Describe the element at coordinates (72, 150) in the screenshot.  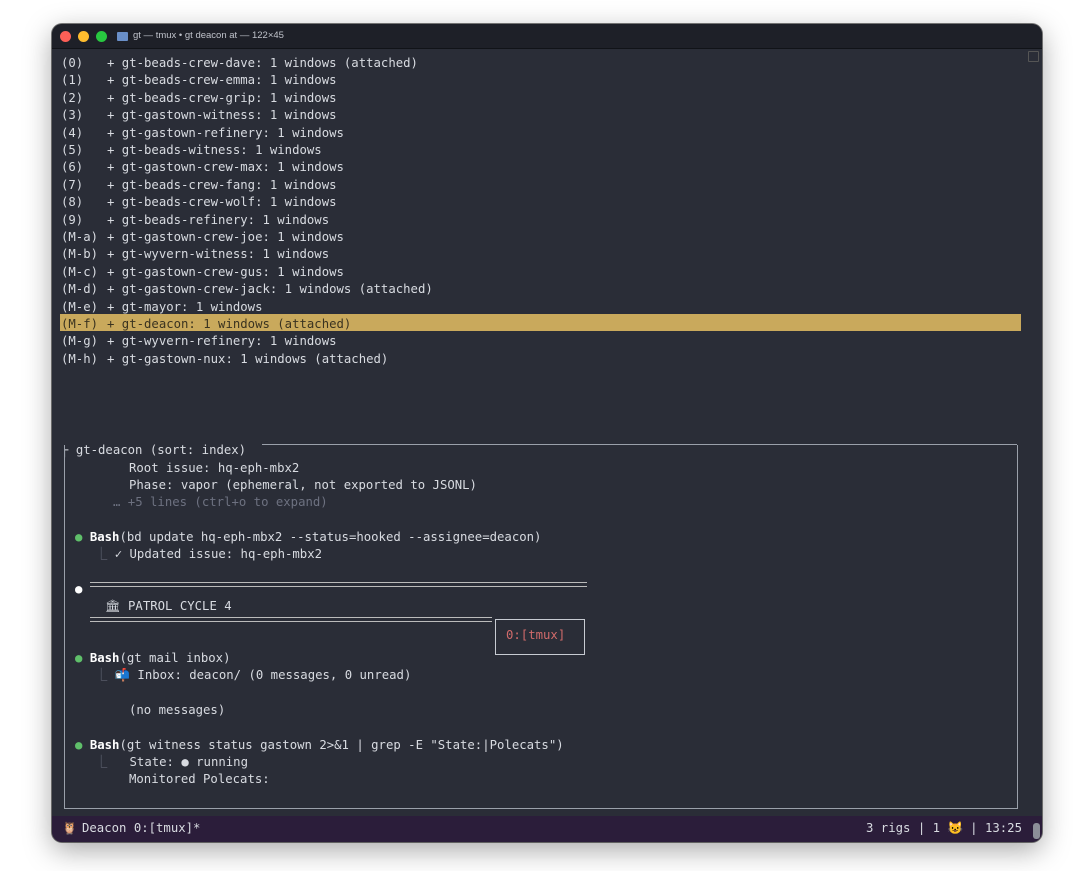
I see `session-key: (5)` at that location.